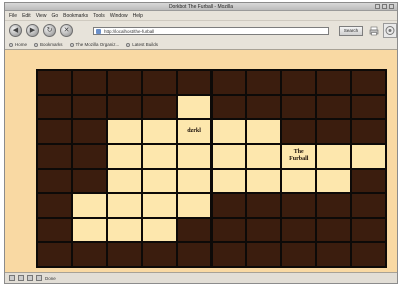 The width and height of the screenshot is (403, 288). I want to click on stop-button: ✕, so click(66, 30).